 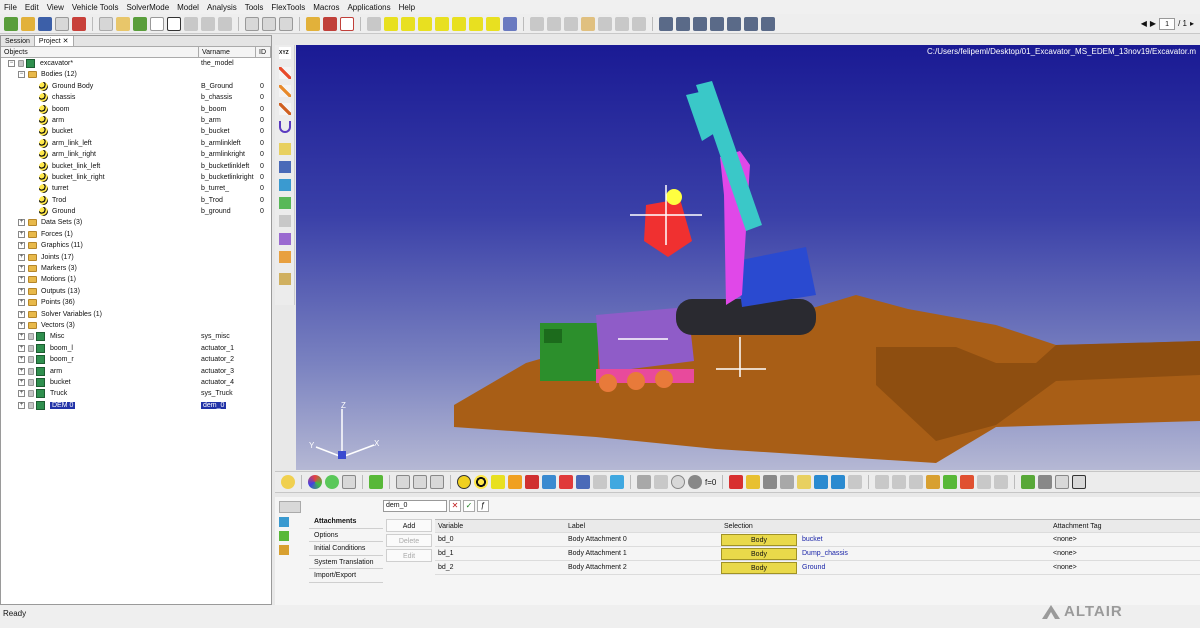 What do you see at coordinates (263, 52) in the screenshot?
I see `col-id: ID` at bounding box center [263, 52].